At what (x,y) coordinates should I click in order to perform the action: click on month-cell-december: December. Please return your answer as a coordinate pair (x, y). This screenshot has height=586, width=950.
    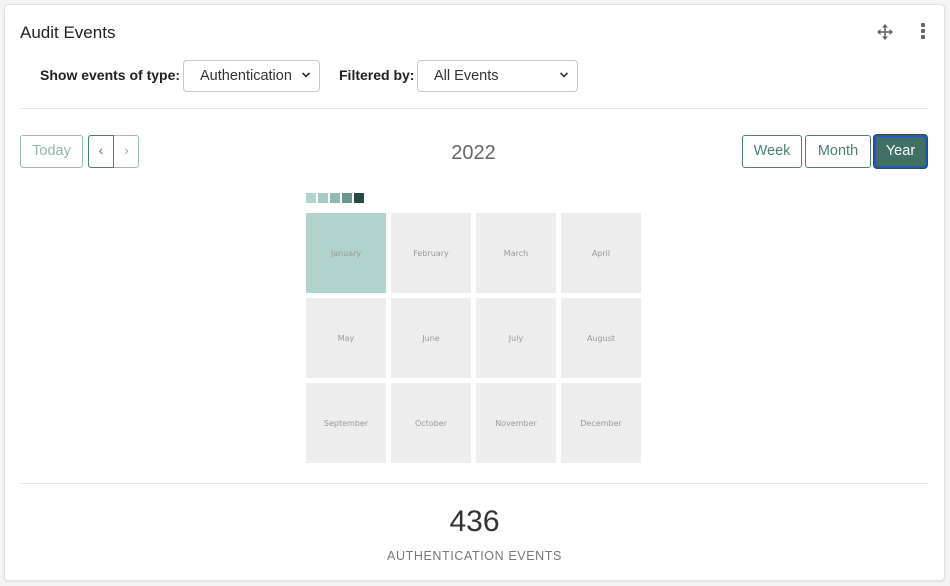
    Looking at the image, I should click on (601, 423).